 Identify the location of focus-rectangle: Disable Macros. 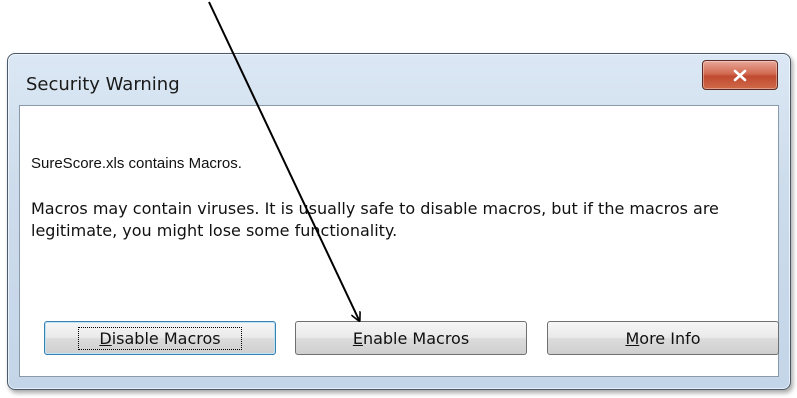
(160, 338).